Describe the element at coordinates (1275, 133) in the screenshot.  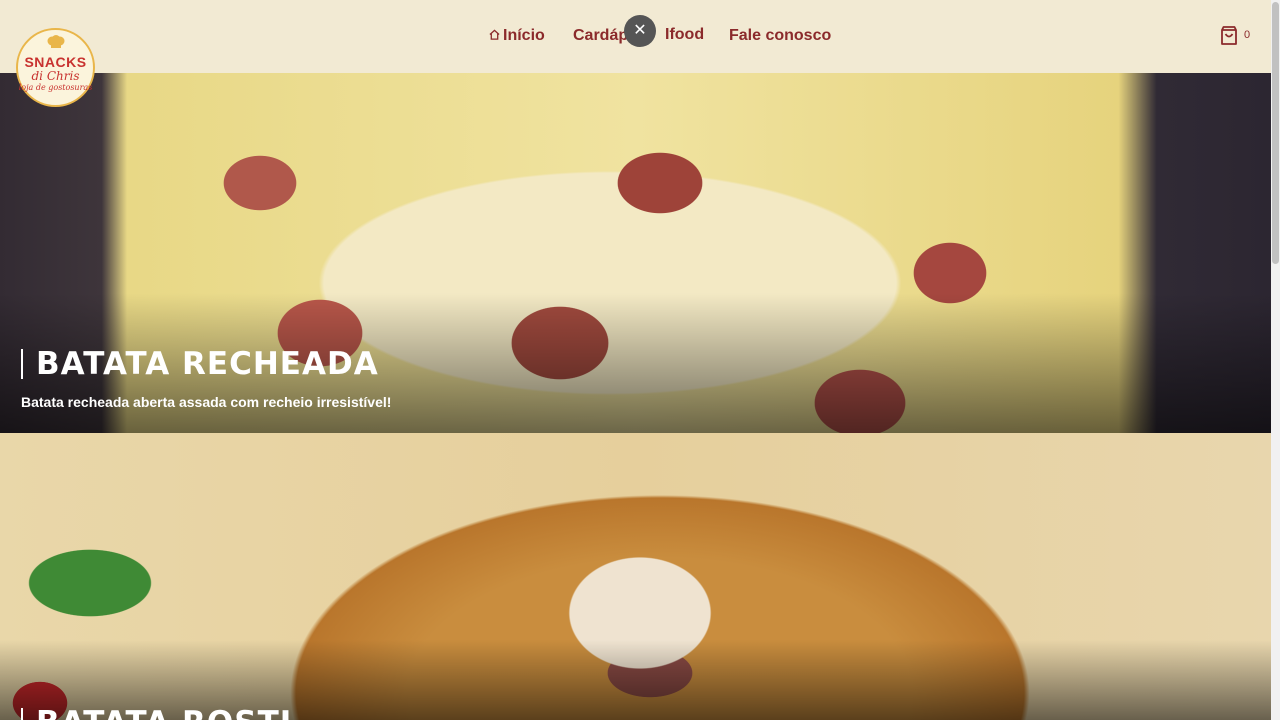
I see `scrollbar-thumb` at that location.